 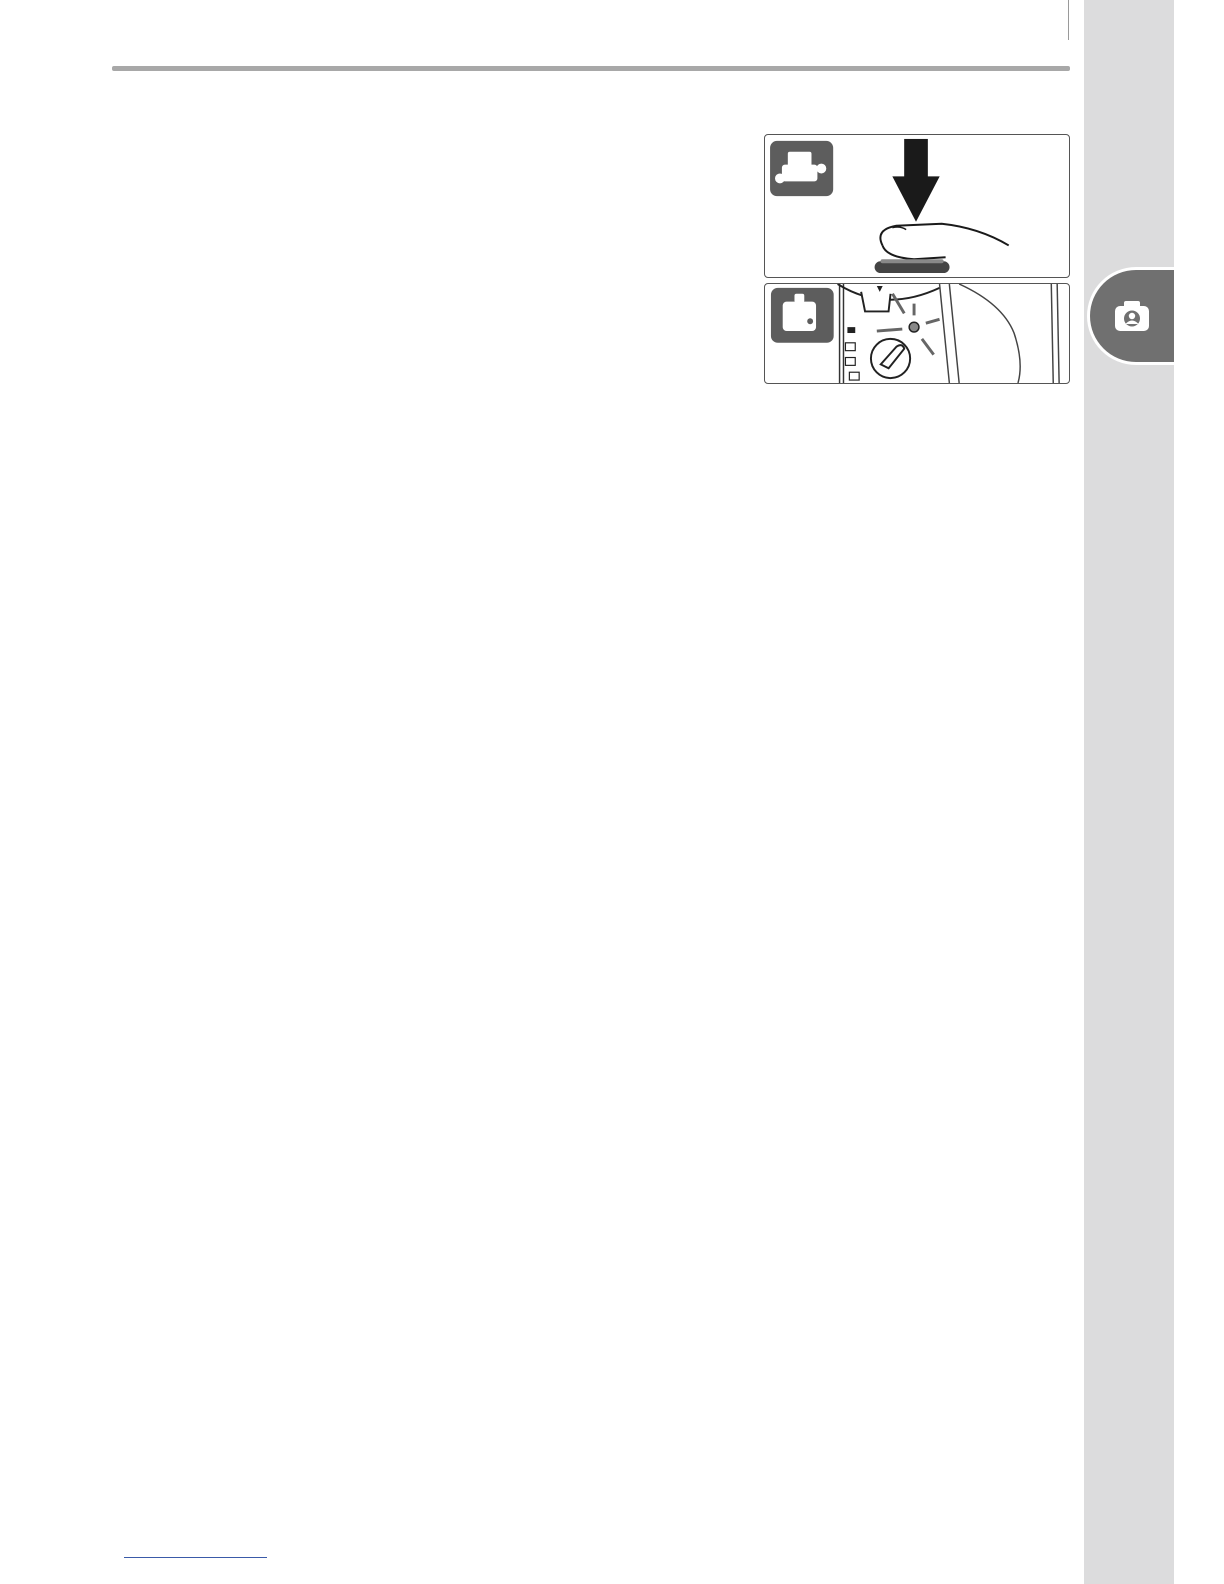 I want to click on shutter-press-illustration, so click(x=917, y=206).